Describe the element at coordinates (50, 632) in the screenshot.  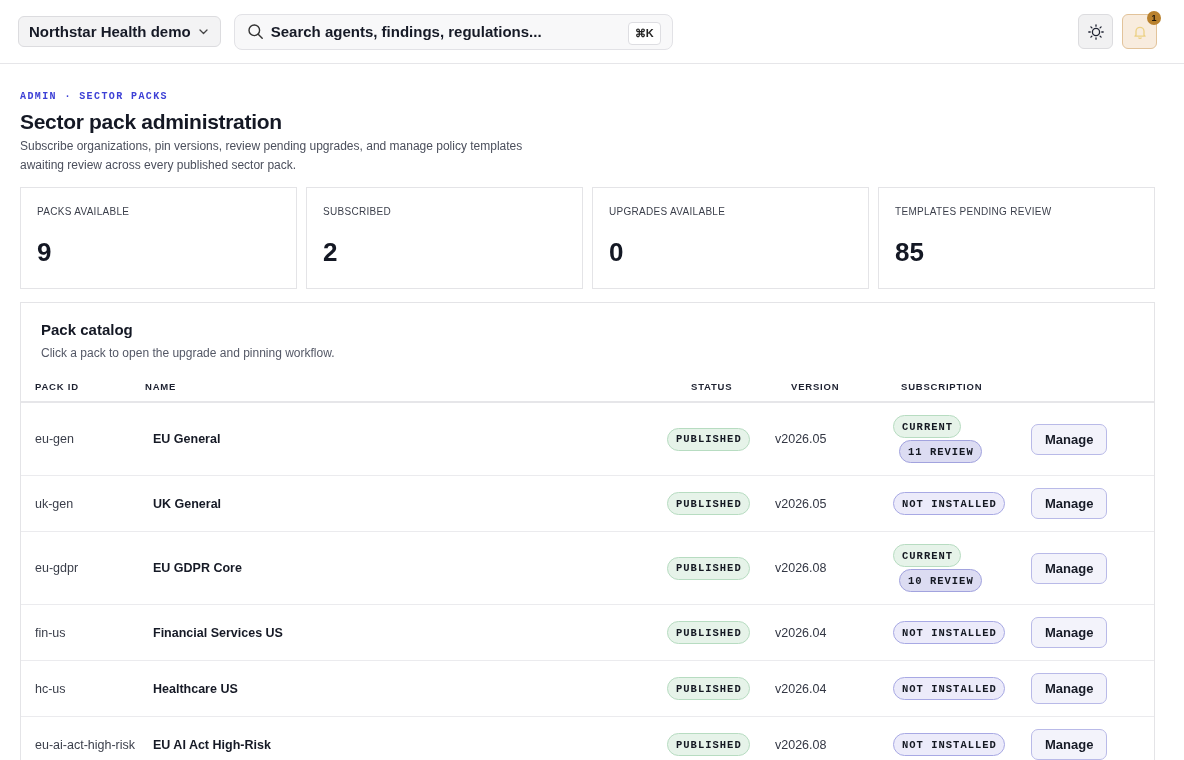
I see `pack-id-cell: fin-us` at that location.